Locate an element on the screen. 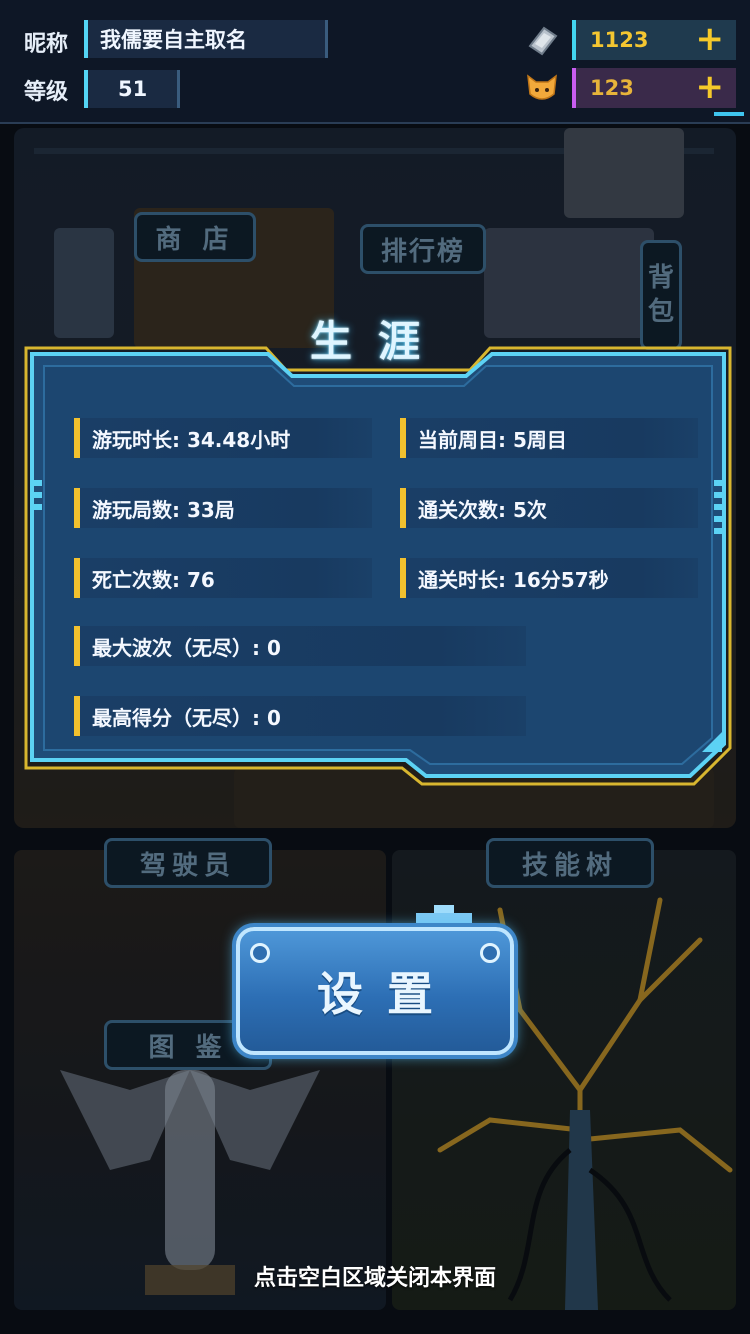 This screenshot has height=1334, width=750. stat-death-count: 死亡次数: 76 is located at coordinates (223, 578).